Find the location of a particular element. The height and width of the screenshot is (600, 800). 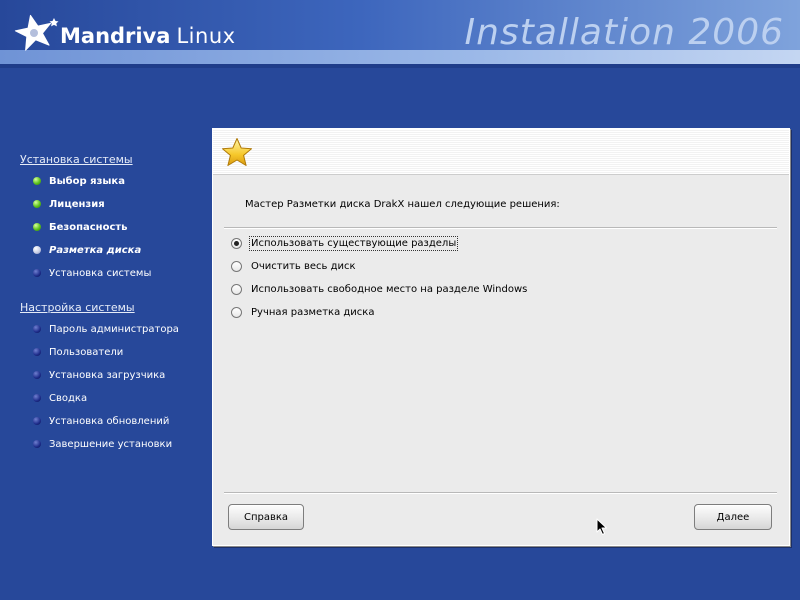

option-label: Использовать существующие разделы is located at coordinates (353, 243).